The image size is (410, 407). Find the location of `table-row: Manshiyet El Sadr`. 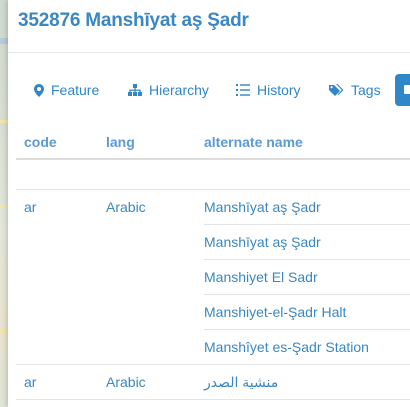

table-row: Manshiyet El Sadr is located at coordinates (213, 277).